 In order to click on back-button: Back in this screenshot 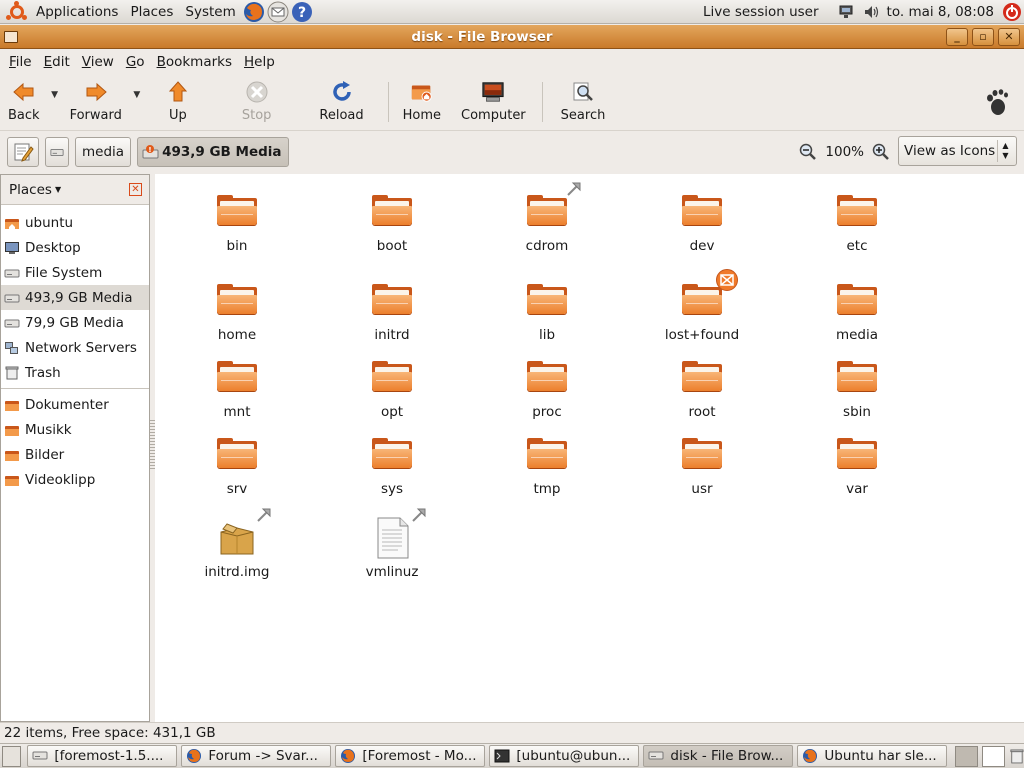, I will do `click(24, 103)`.